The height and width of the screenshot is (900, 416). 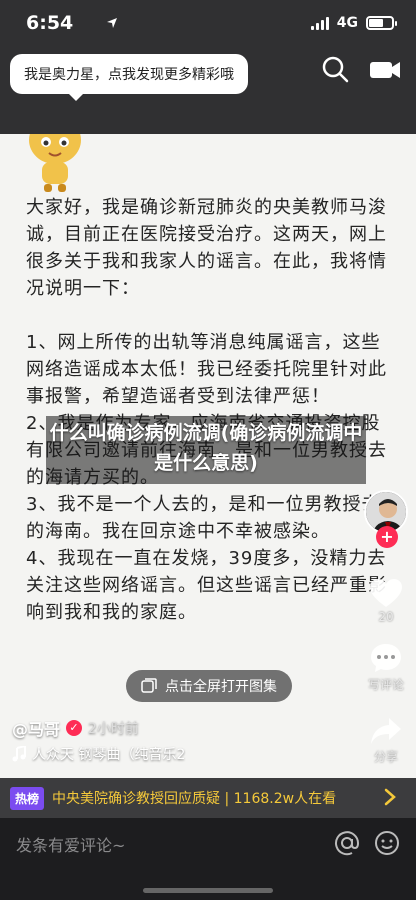 I want to click on comment-button: 写评论, so click(x=386, y=667).